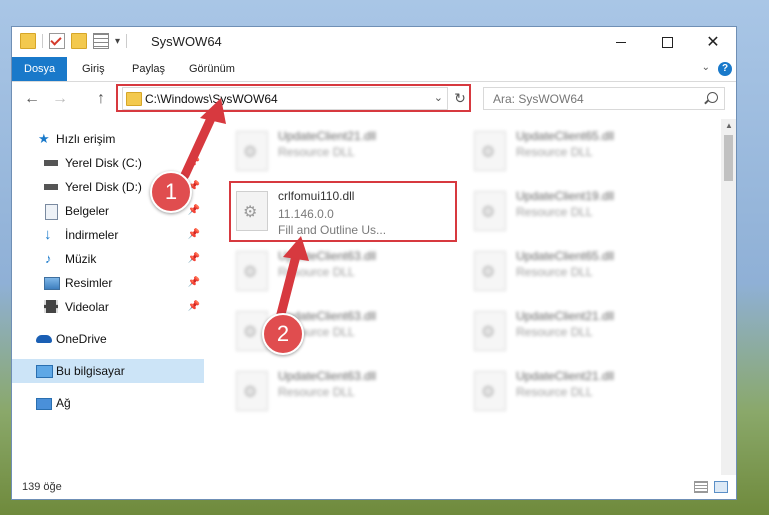  Describe the element at coordinates (92, 235) in the screenshot. I see `sidebar-item-label: İndirmeler` at that location.